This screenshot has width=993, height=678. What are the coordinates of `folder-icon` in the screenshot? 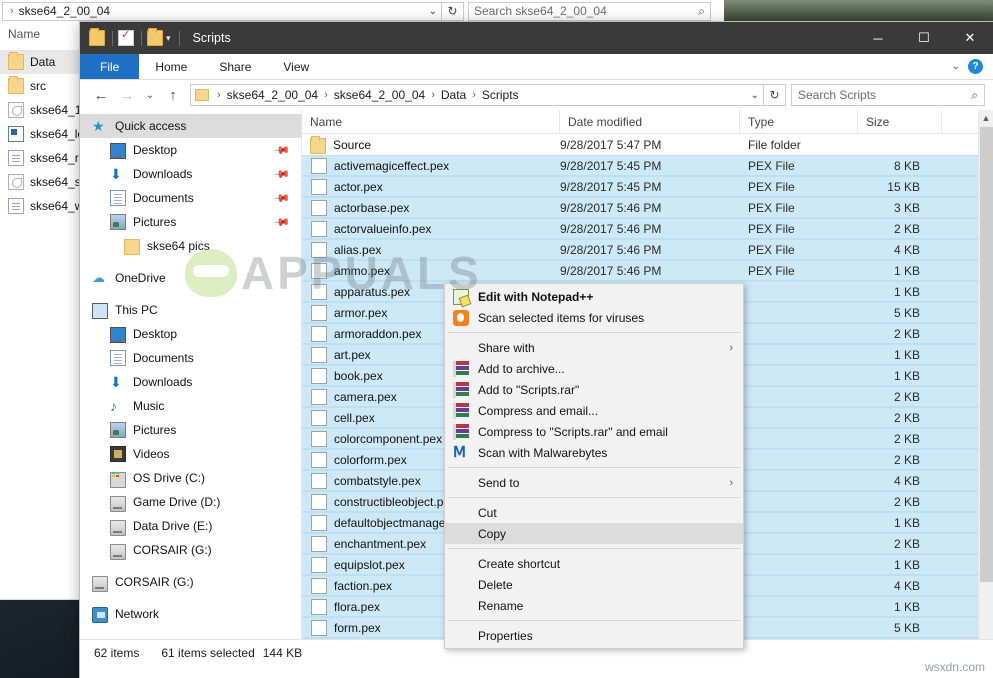 It's located at (97, 37).